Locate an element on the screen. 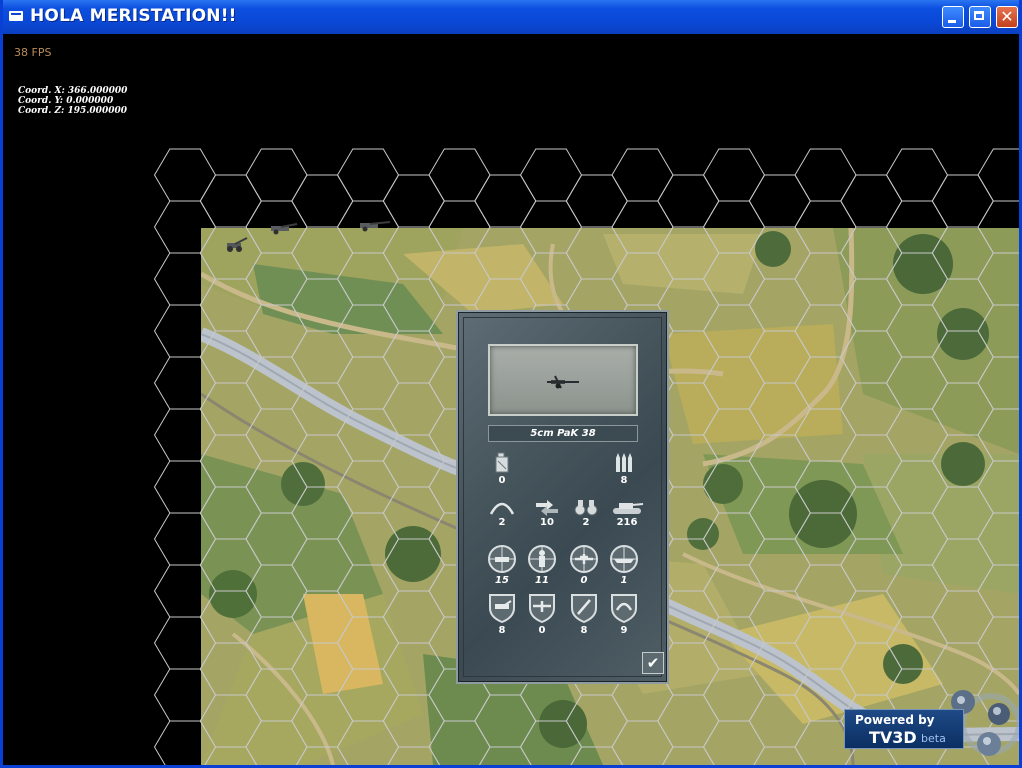  antitank-gun-icon is located at coordinates (563, 382).